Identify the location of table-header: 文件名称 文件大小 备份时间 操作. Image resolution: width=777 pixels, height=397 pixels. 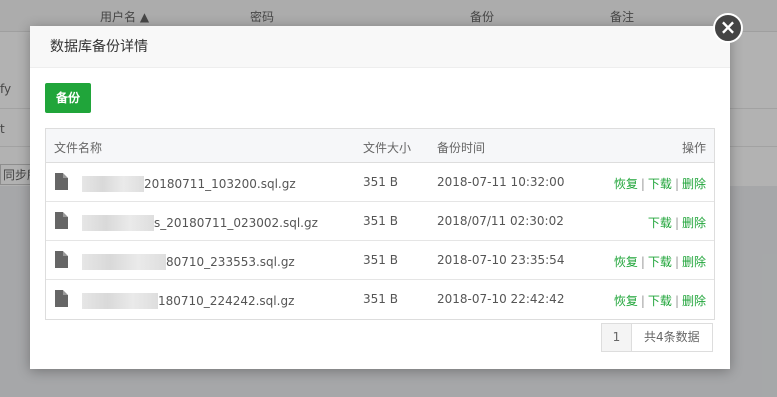
(380, 146).